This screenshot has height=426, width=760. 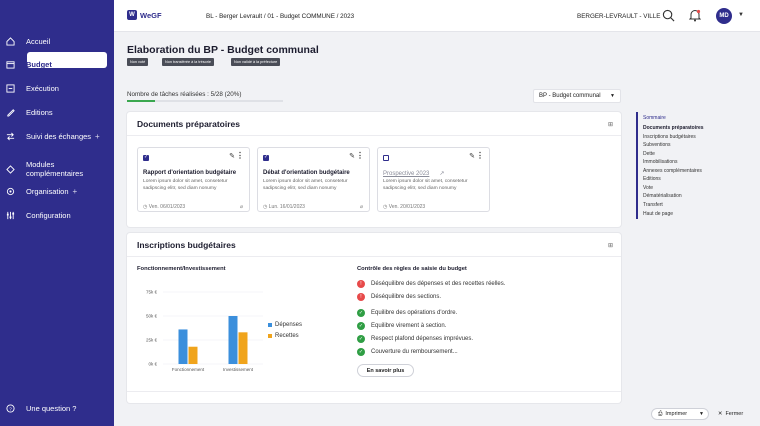 I want to click on home-icon, so click(x=10, y=41).